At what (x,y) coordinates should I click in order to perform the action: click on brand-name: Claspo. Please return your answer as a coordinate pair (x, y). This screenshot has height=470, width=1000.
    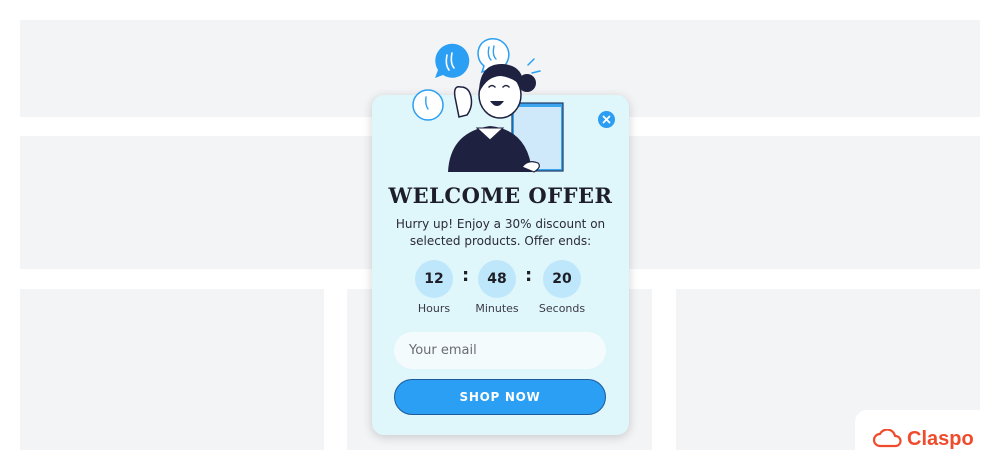
    Looking at the image, I should click on (940, 439).